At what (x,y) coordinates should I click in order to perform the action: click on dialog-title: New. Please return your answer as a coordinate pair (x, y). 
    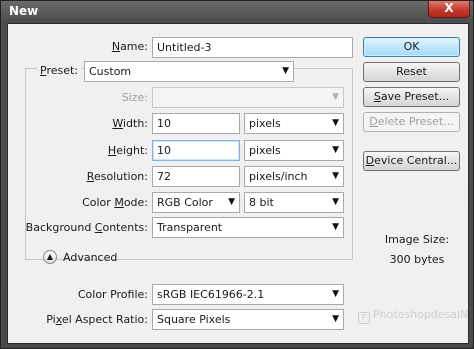
    Looking at the image, I should click on (24, 11).